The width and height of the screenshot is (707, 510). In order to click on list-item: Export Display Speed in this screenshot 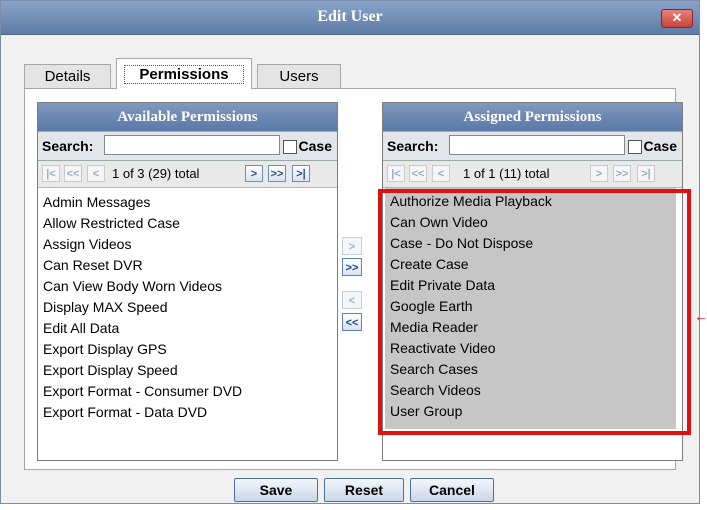, I will do `click(190, 370)`.